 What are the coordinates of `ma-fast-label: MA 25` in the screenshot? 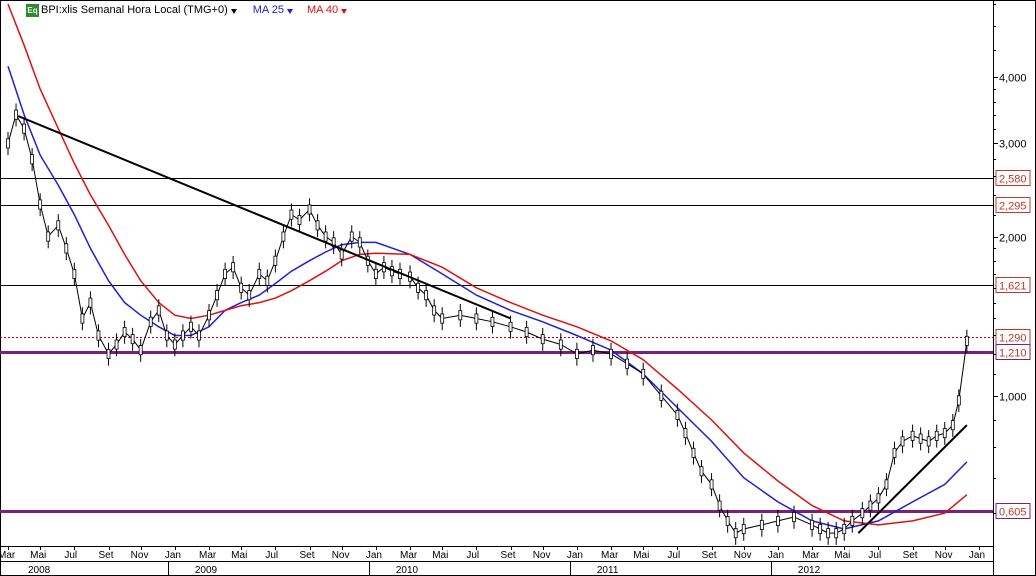 It's located at (268, 10).